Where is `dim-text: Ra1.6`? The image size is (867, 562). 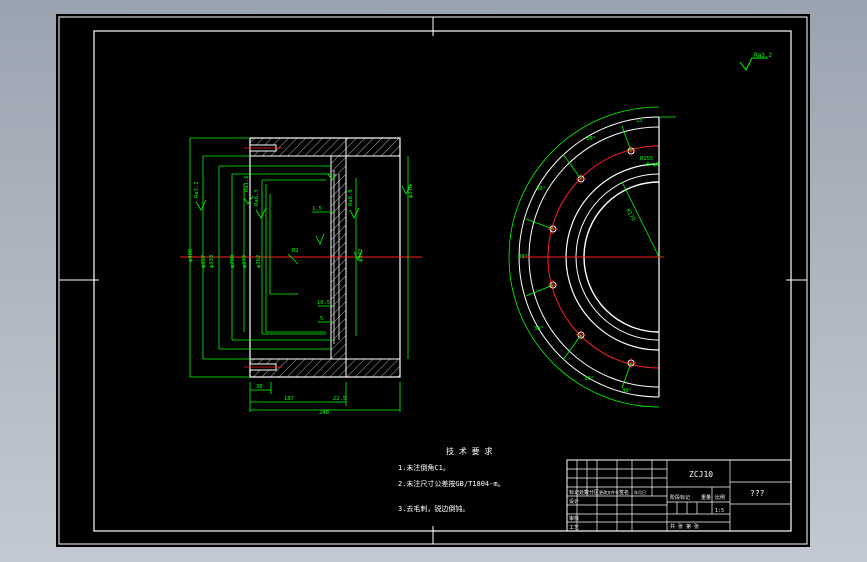
dim-text: Ra1.6 is located at coordinates (247, 183).